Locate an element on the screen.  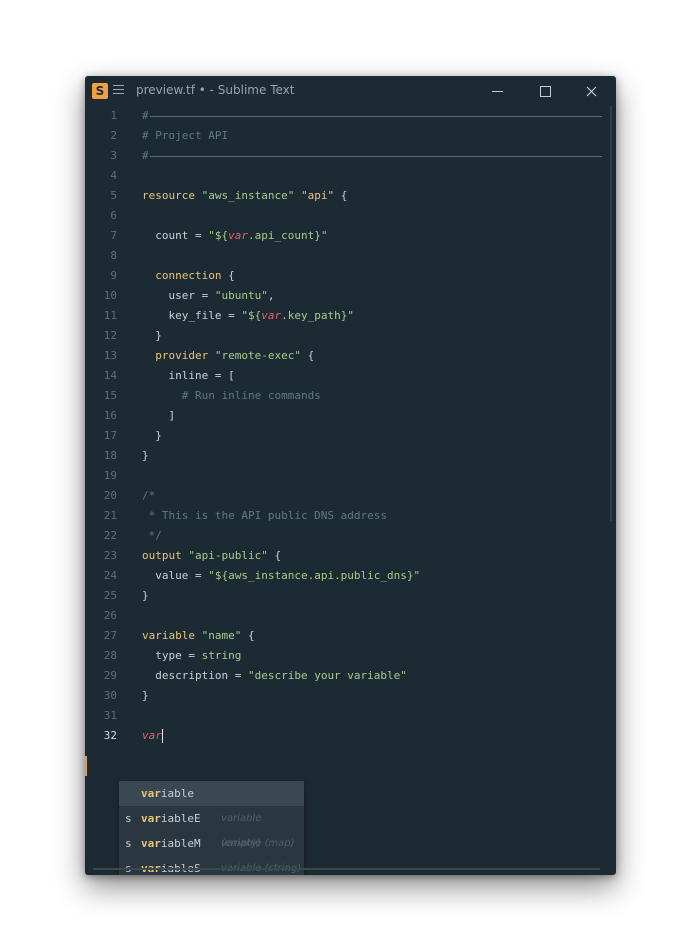
match-highlight: var is located at coordinates (151, 843).